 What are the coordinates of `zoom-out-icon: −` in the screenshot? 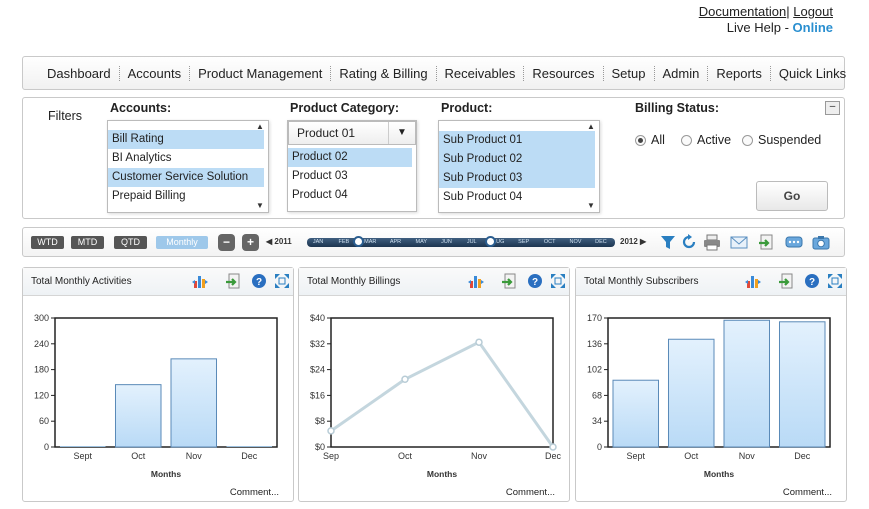 It's located at (226, 242).